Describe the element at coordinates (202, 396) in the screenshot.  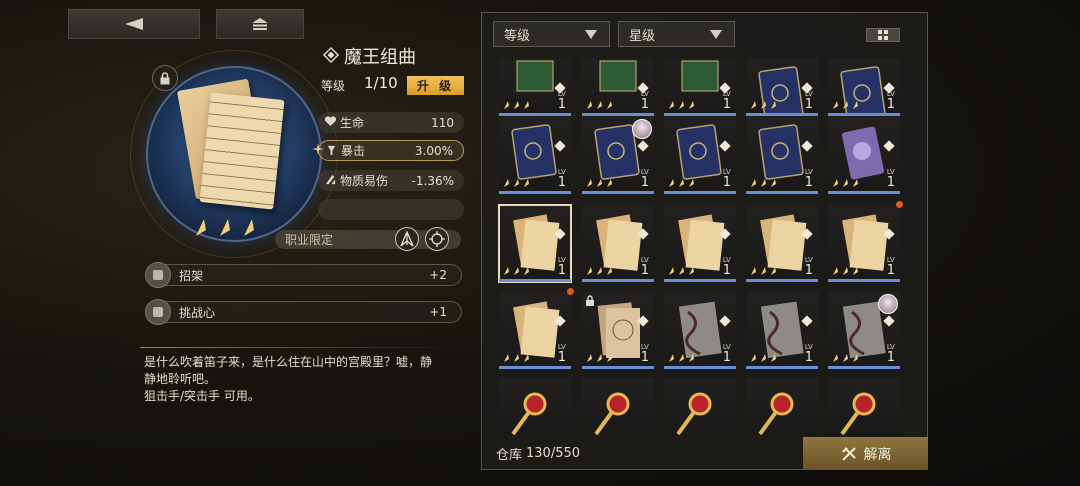
I see `description-line: 狙击手/突击手 可用。` at that location.